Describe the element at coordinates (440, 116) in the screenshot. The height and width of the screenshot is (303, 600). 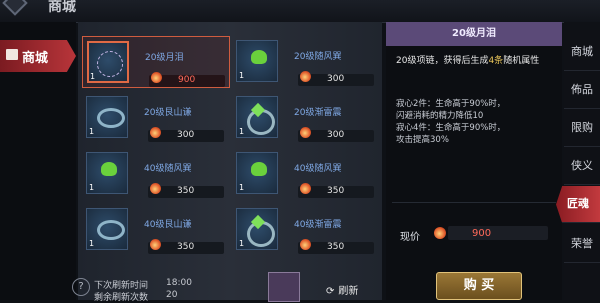
I see `set-line: 闪避消耗的精力降低10` at that location.